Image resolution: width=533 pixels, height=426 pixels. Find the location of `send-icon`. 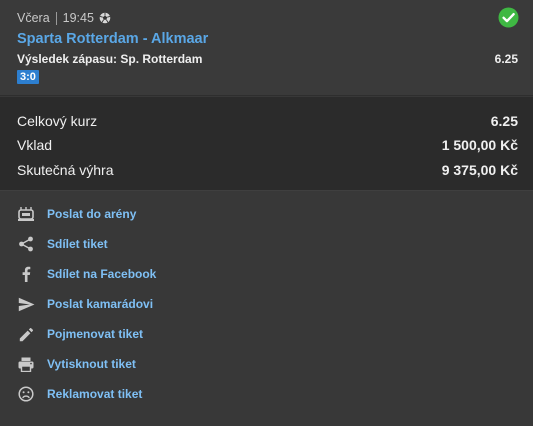

send-icon is located at coordinates (26, 304).